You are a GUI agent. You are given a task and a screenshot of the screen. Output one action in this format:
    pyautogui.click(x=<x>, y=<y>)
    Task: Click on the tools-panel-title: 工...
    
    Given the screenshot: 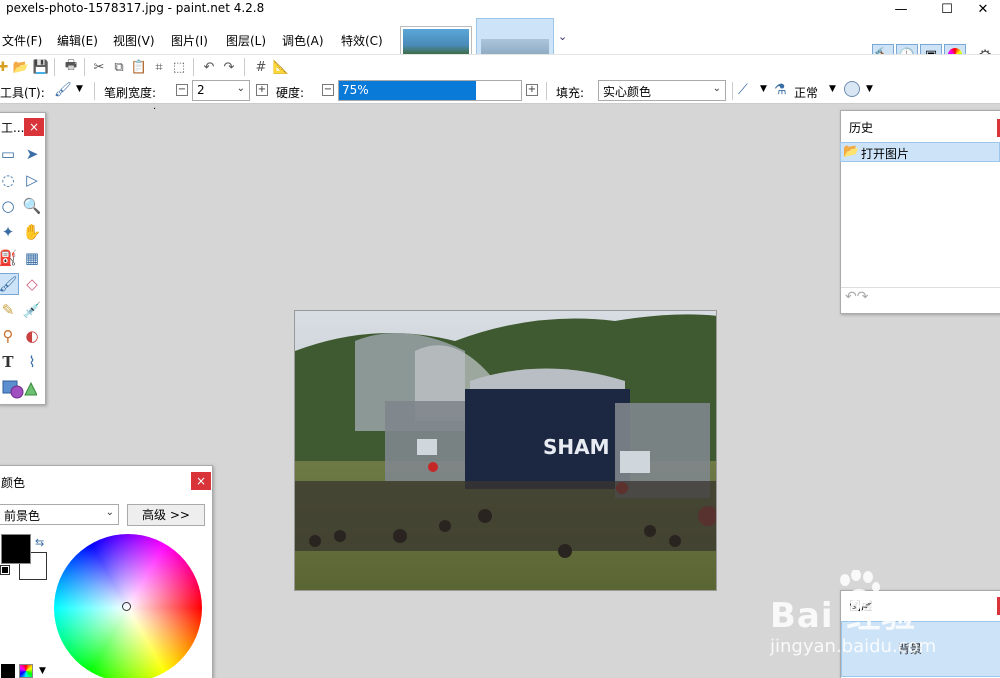 What is the action you would take?
    pyautogui.click(x=13, y=128)
    